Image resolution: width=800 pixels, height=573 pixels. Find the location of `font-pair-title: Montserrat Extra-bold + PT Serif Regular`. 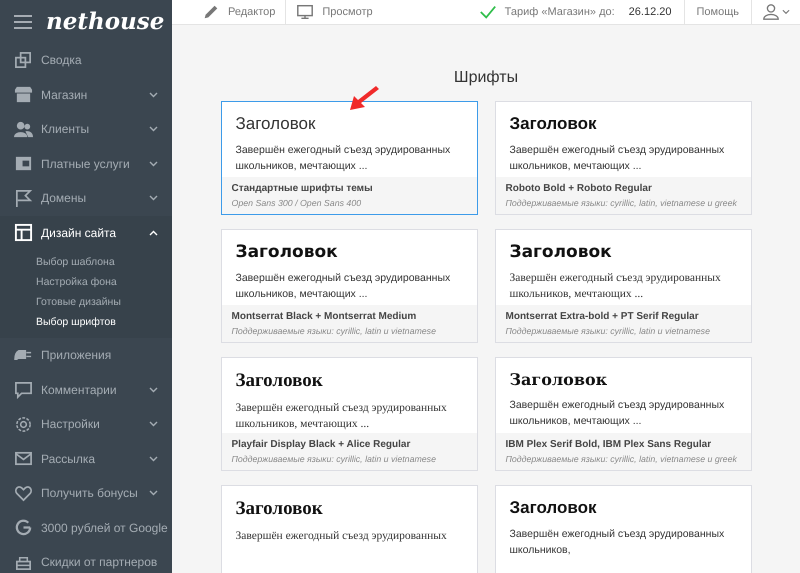

font-pair-title: Montserrat Extra-bold + PT Serif Regular is located at coordinates (603, 316).